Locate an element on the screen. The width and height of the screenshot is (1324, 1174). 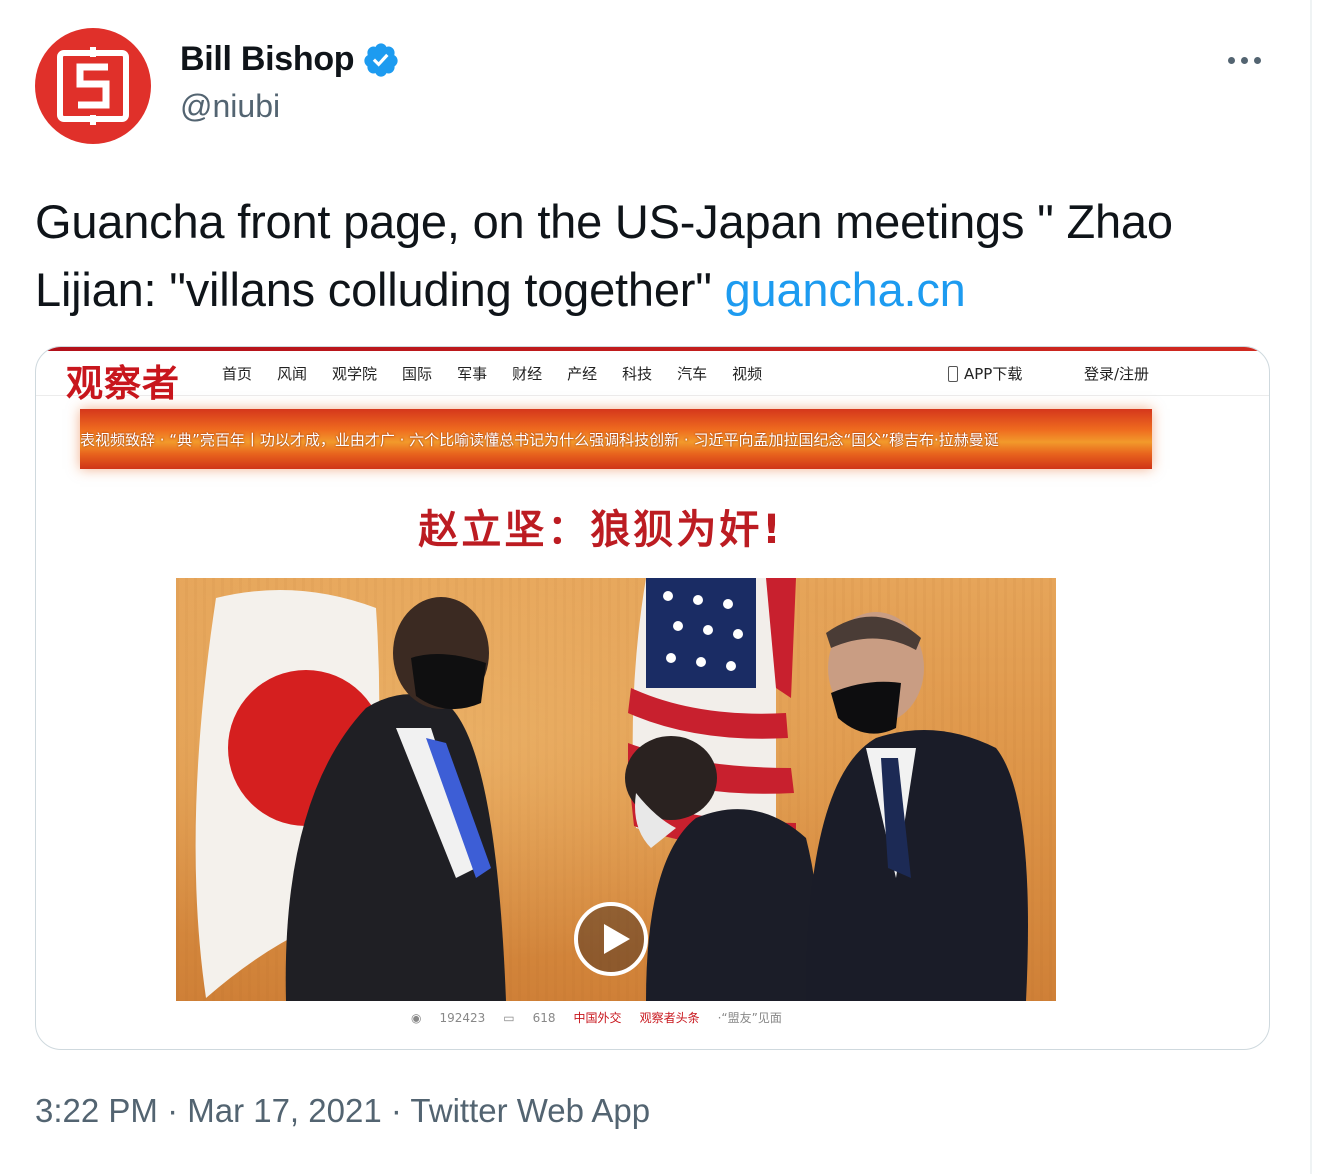
app-download-label: APP下载 is located at coordinates (993, 374).